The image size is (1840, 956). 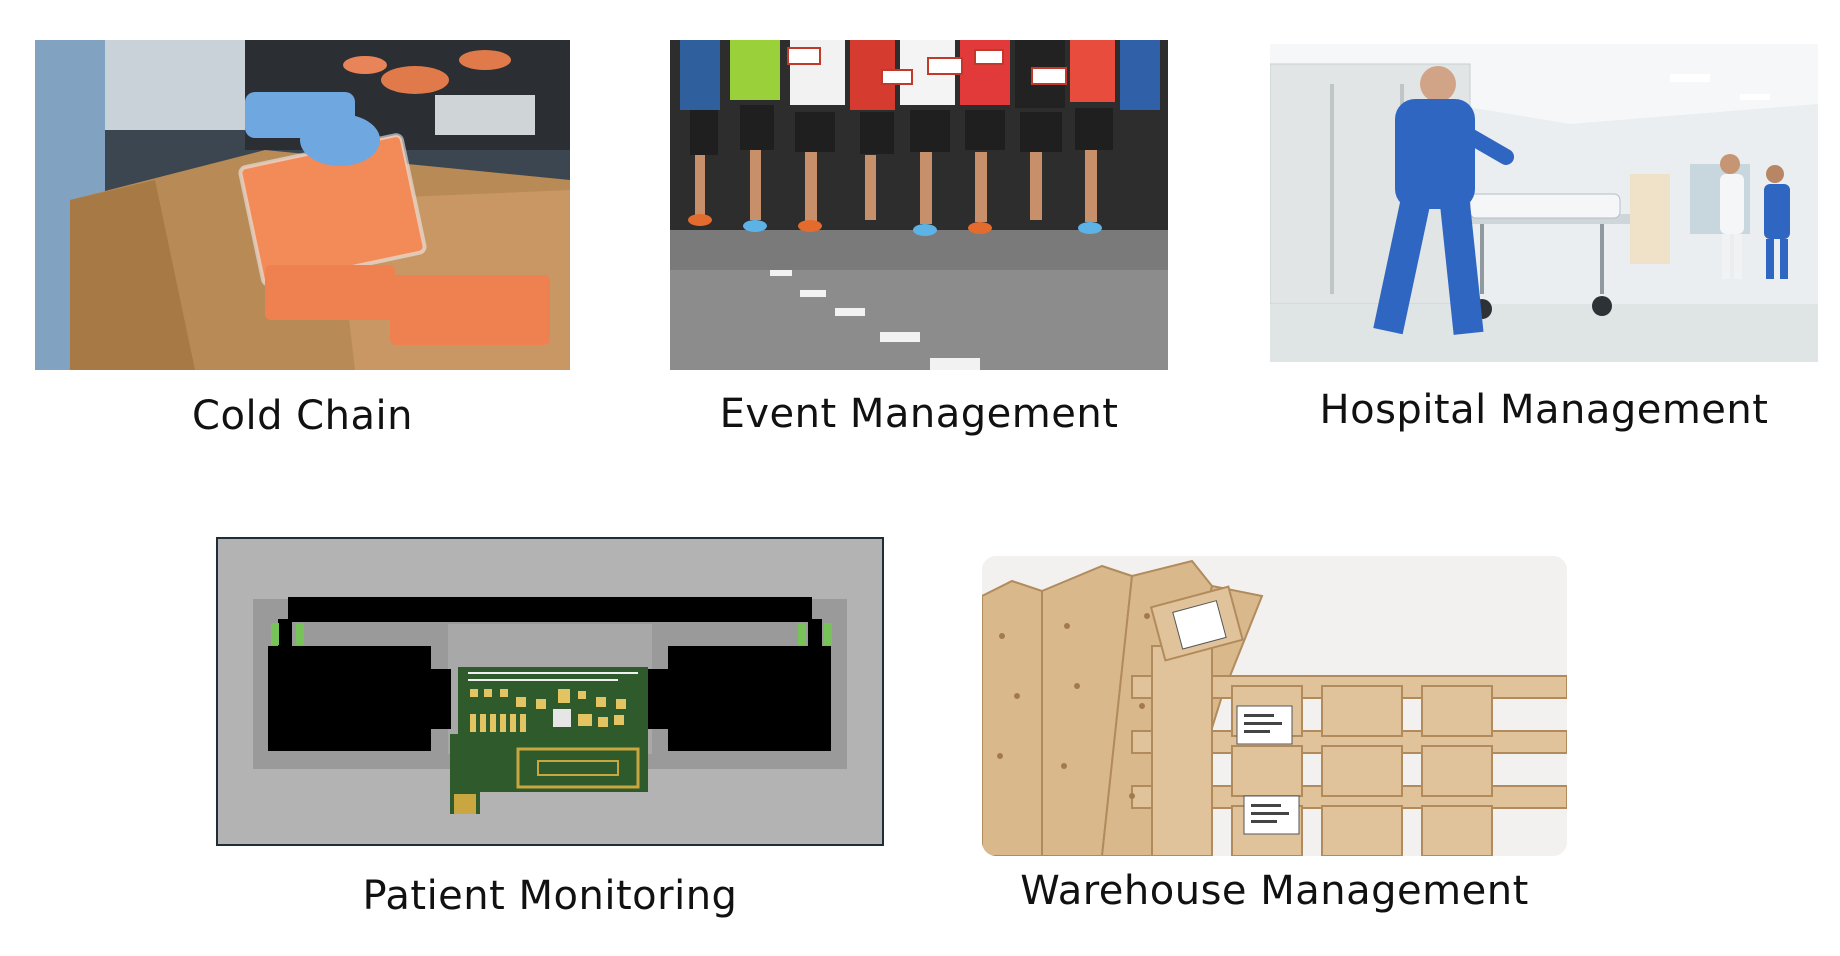 I want to click on pcb-device-illustration, so click(x=550, y=691).